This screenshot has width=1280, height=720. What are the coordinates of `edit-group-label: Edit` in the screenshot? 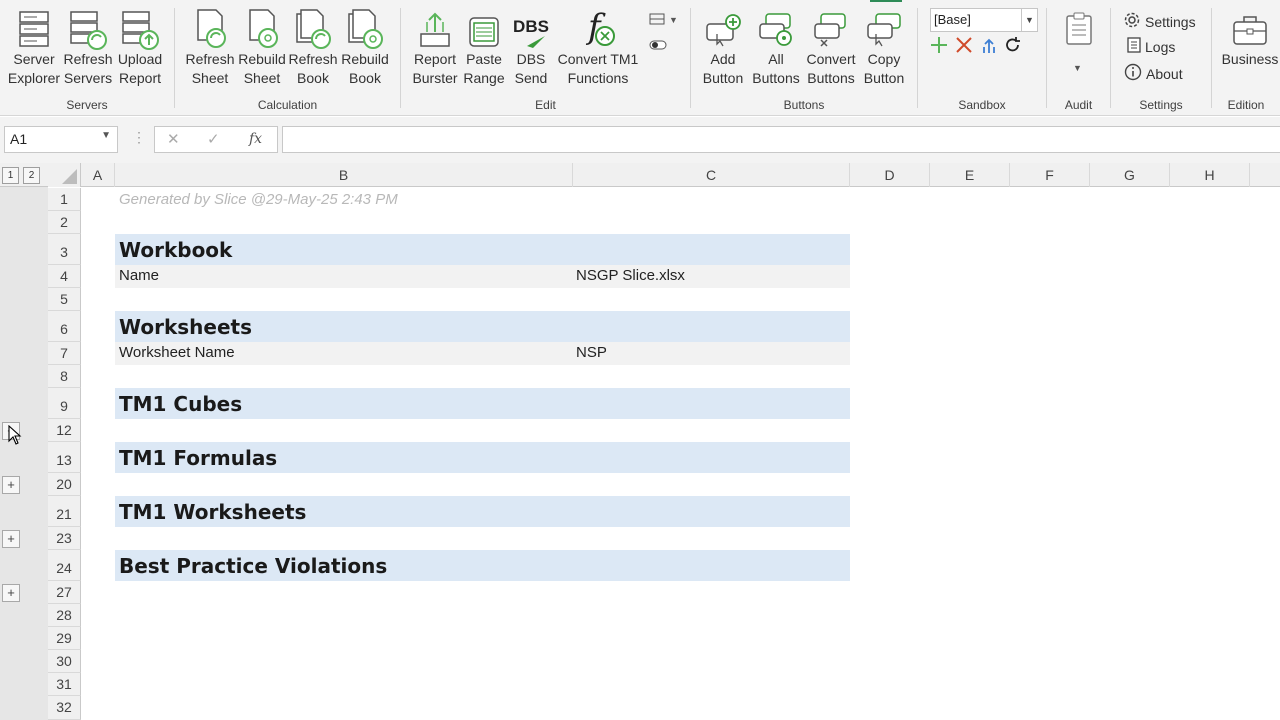 It's located at (545, 105).